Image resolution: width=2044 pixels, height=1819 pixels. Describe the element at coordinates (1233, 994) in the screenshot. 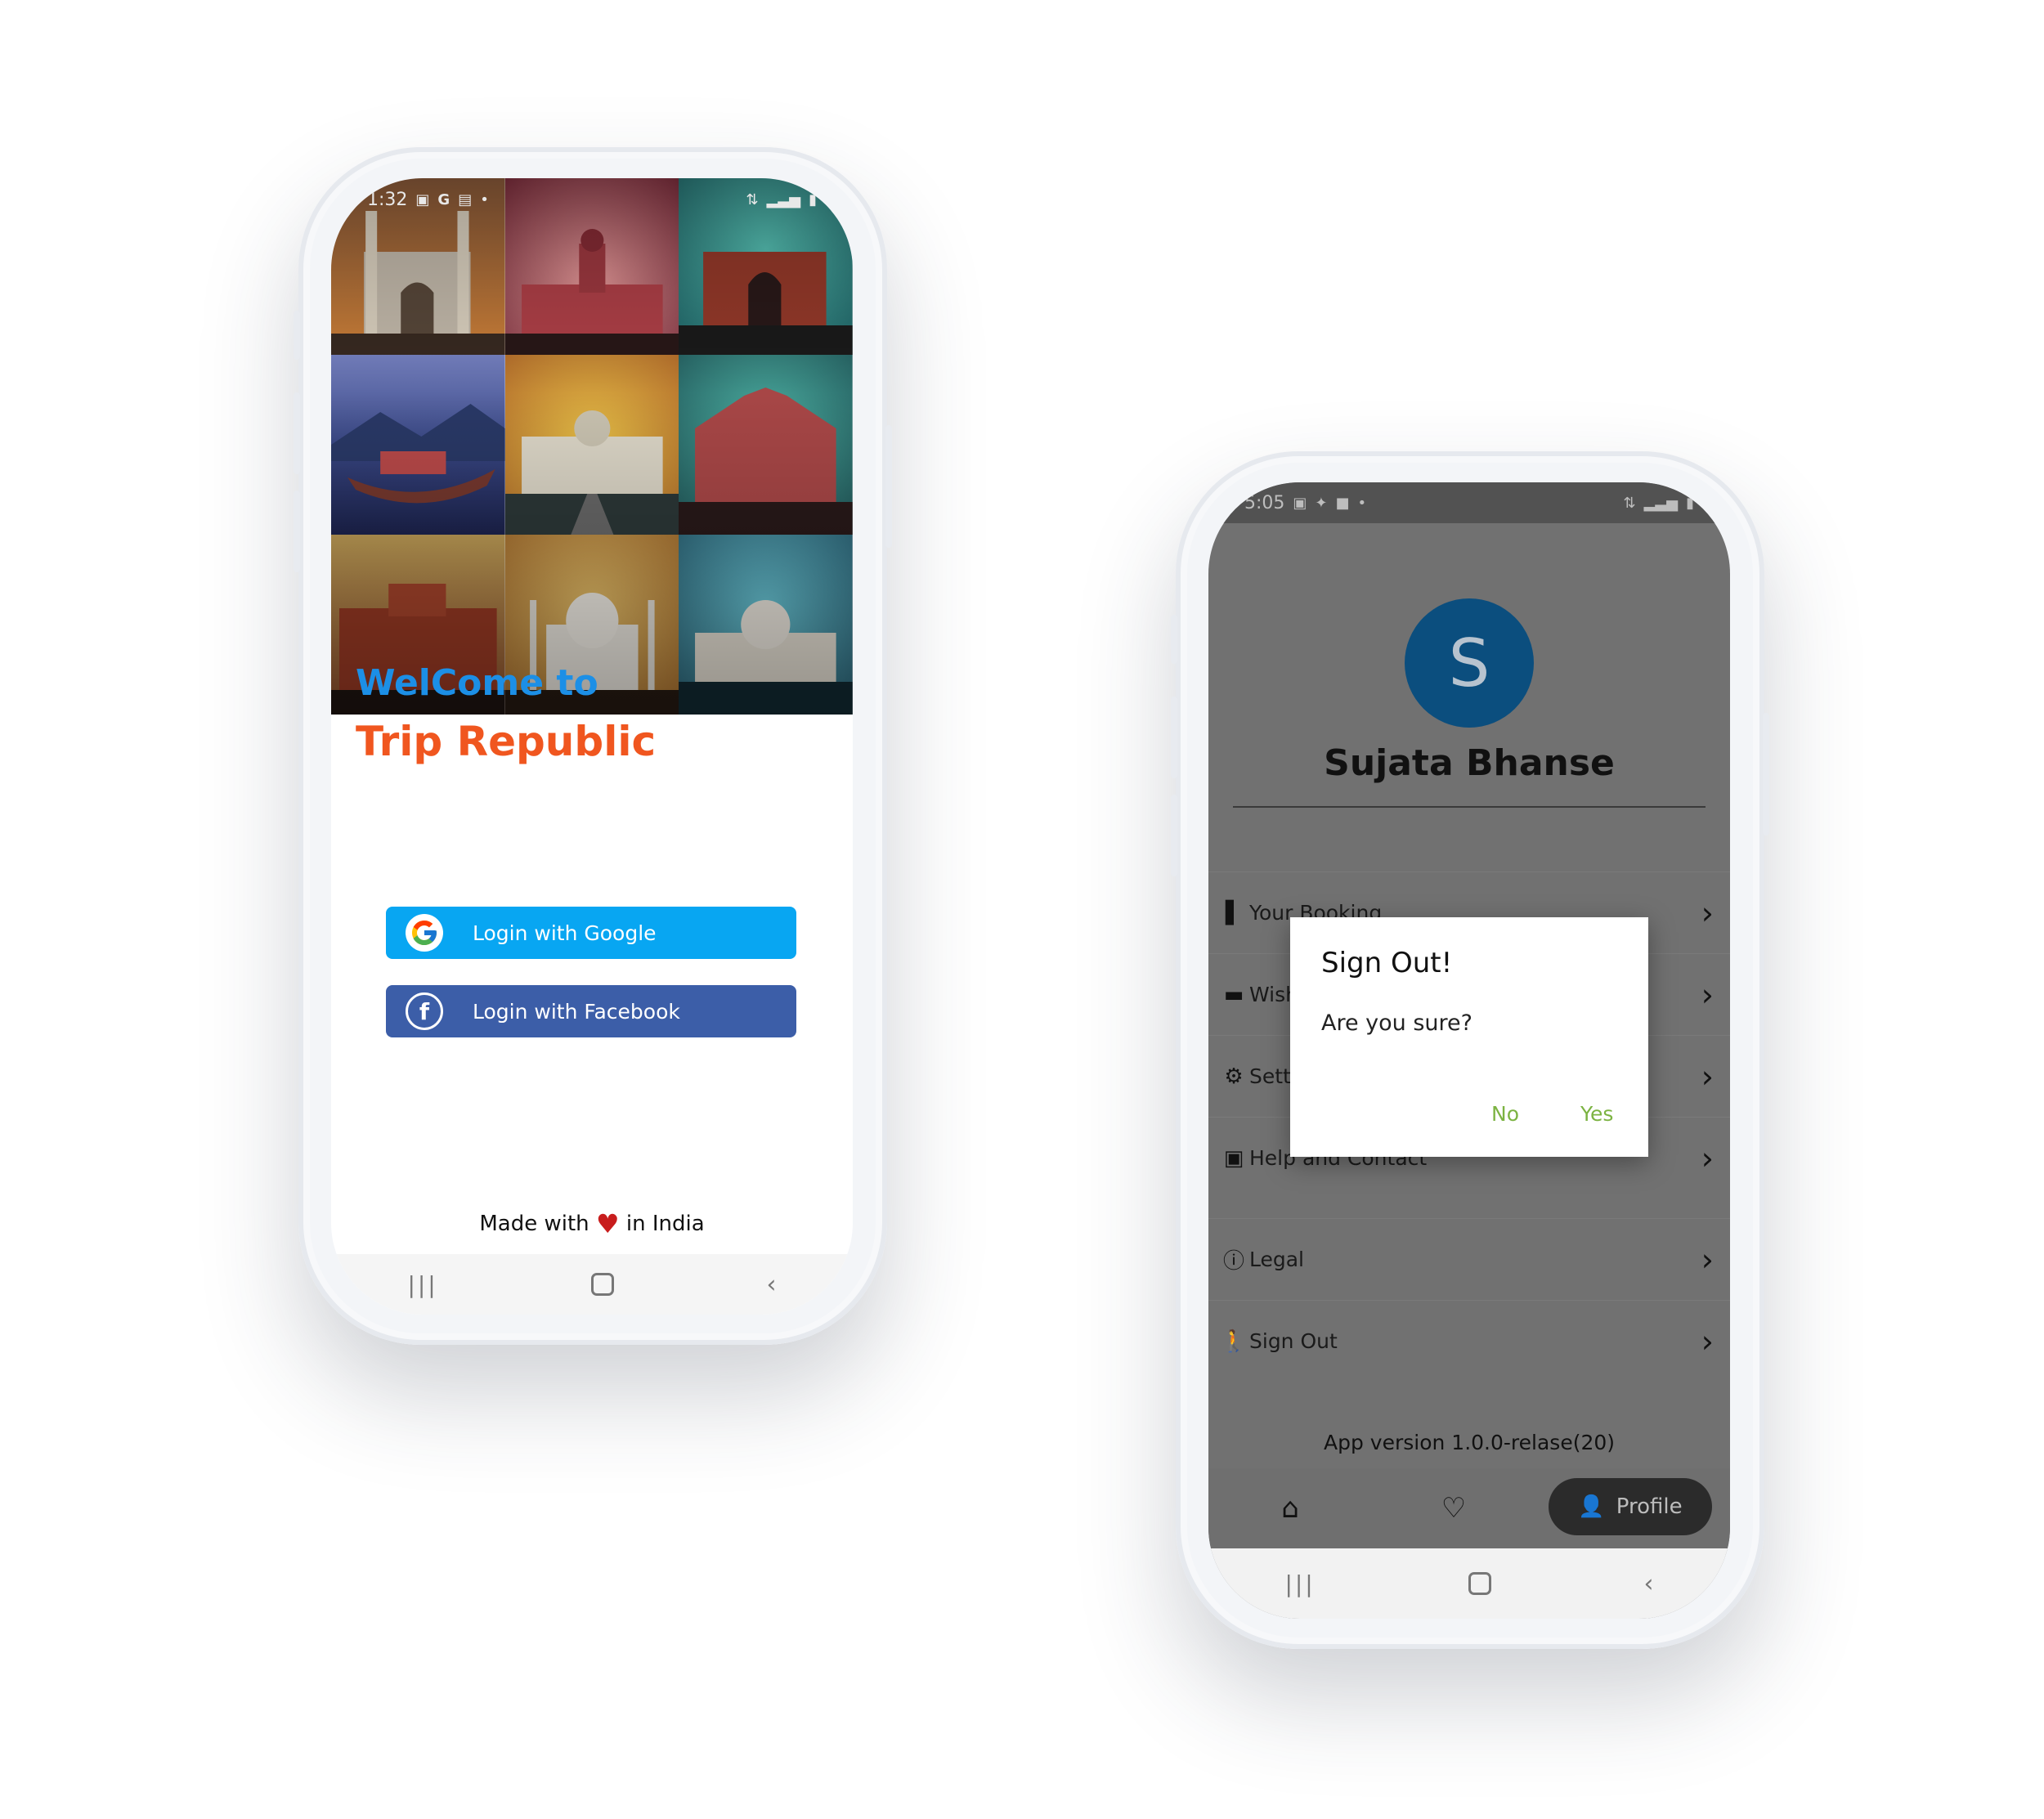

I see `wallet-icon: ▬` at that location.